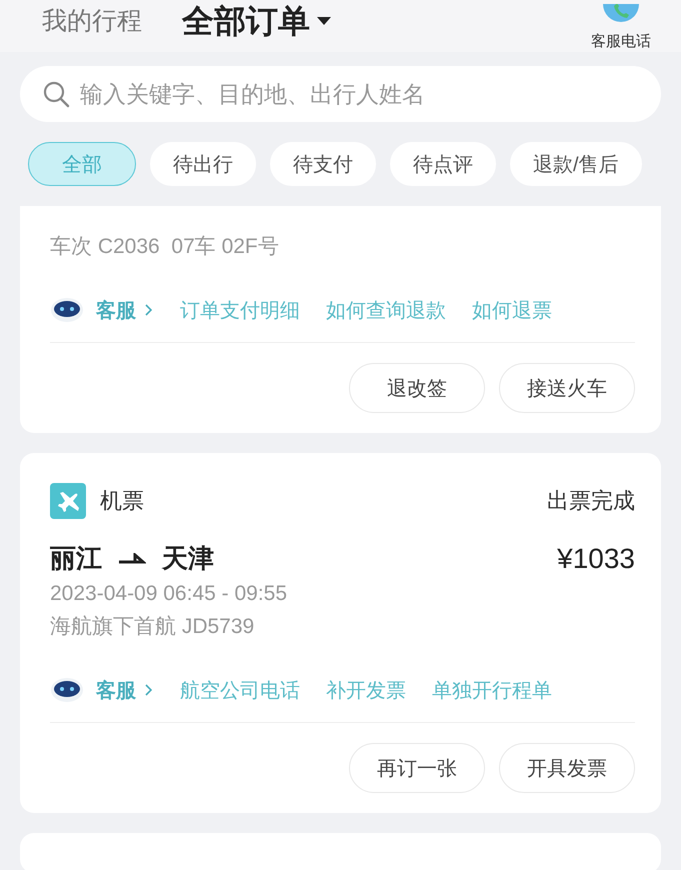 Image resolution: width=681 pixels, height=870 pixels. Describe the element at coordinates (596, 558) in the screenshot. I see `order-price: ¥1033` at that location.